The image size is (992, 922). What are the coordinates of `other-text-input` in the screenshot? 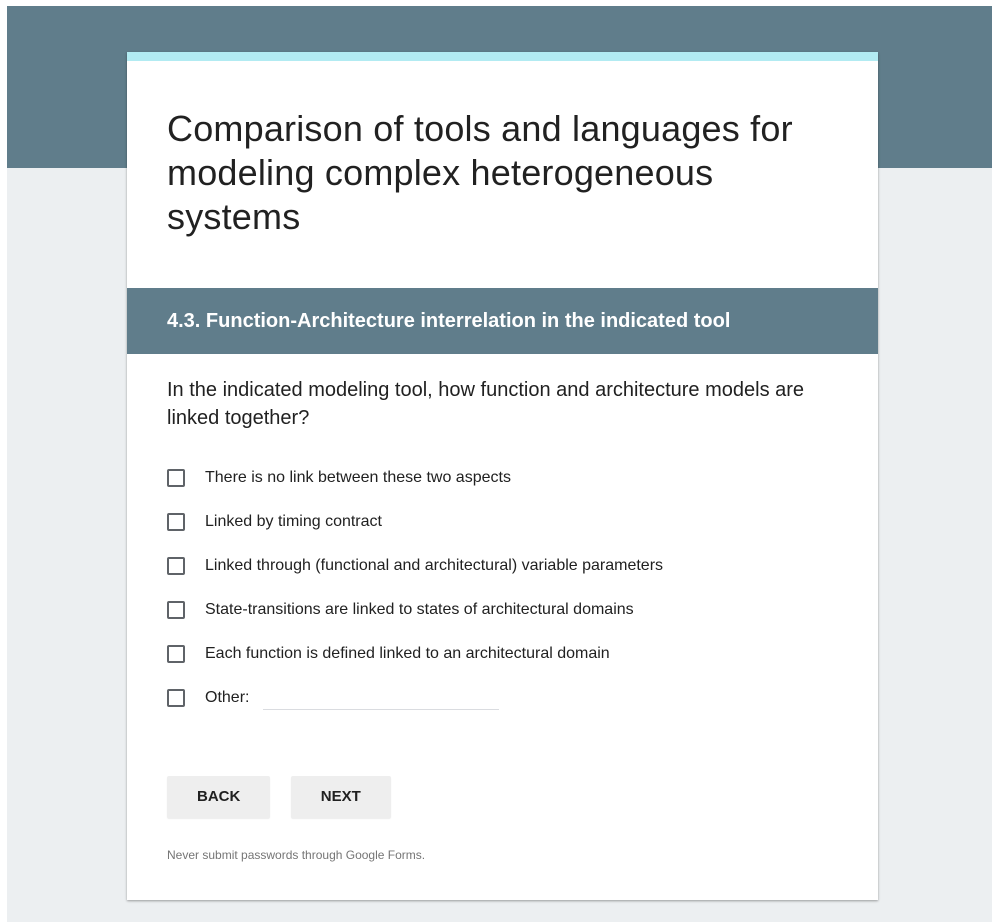 It's located at (381, 698).